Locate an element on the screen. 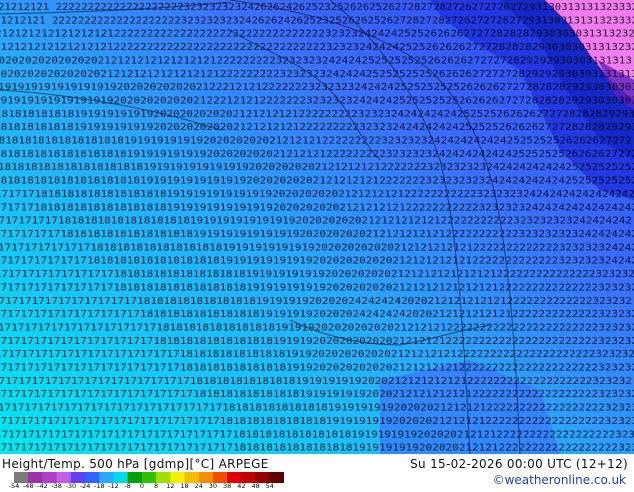 The height and width of the screenshot is (492, 634). colorbar-tick-label: 54 is located at coordinates (269, 486).